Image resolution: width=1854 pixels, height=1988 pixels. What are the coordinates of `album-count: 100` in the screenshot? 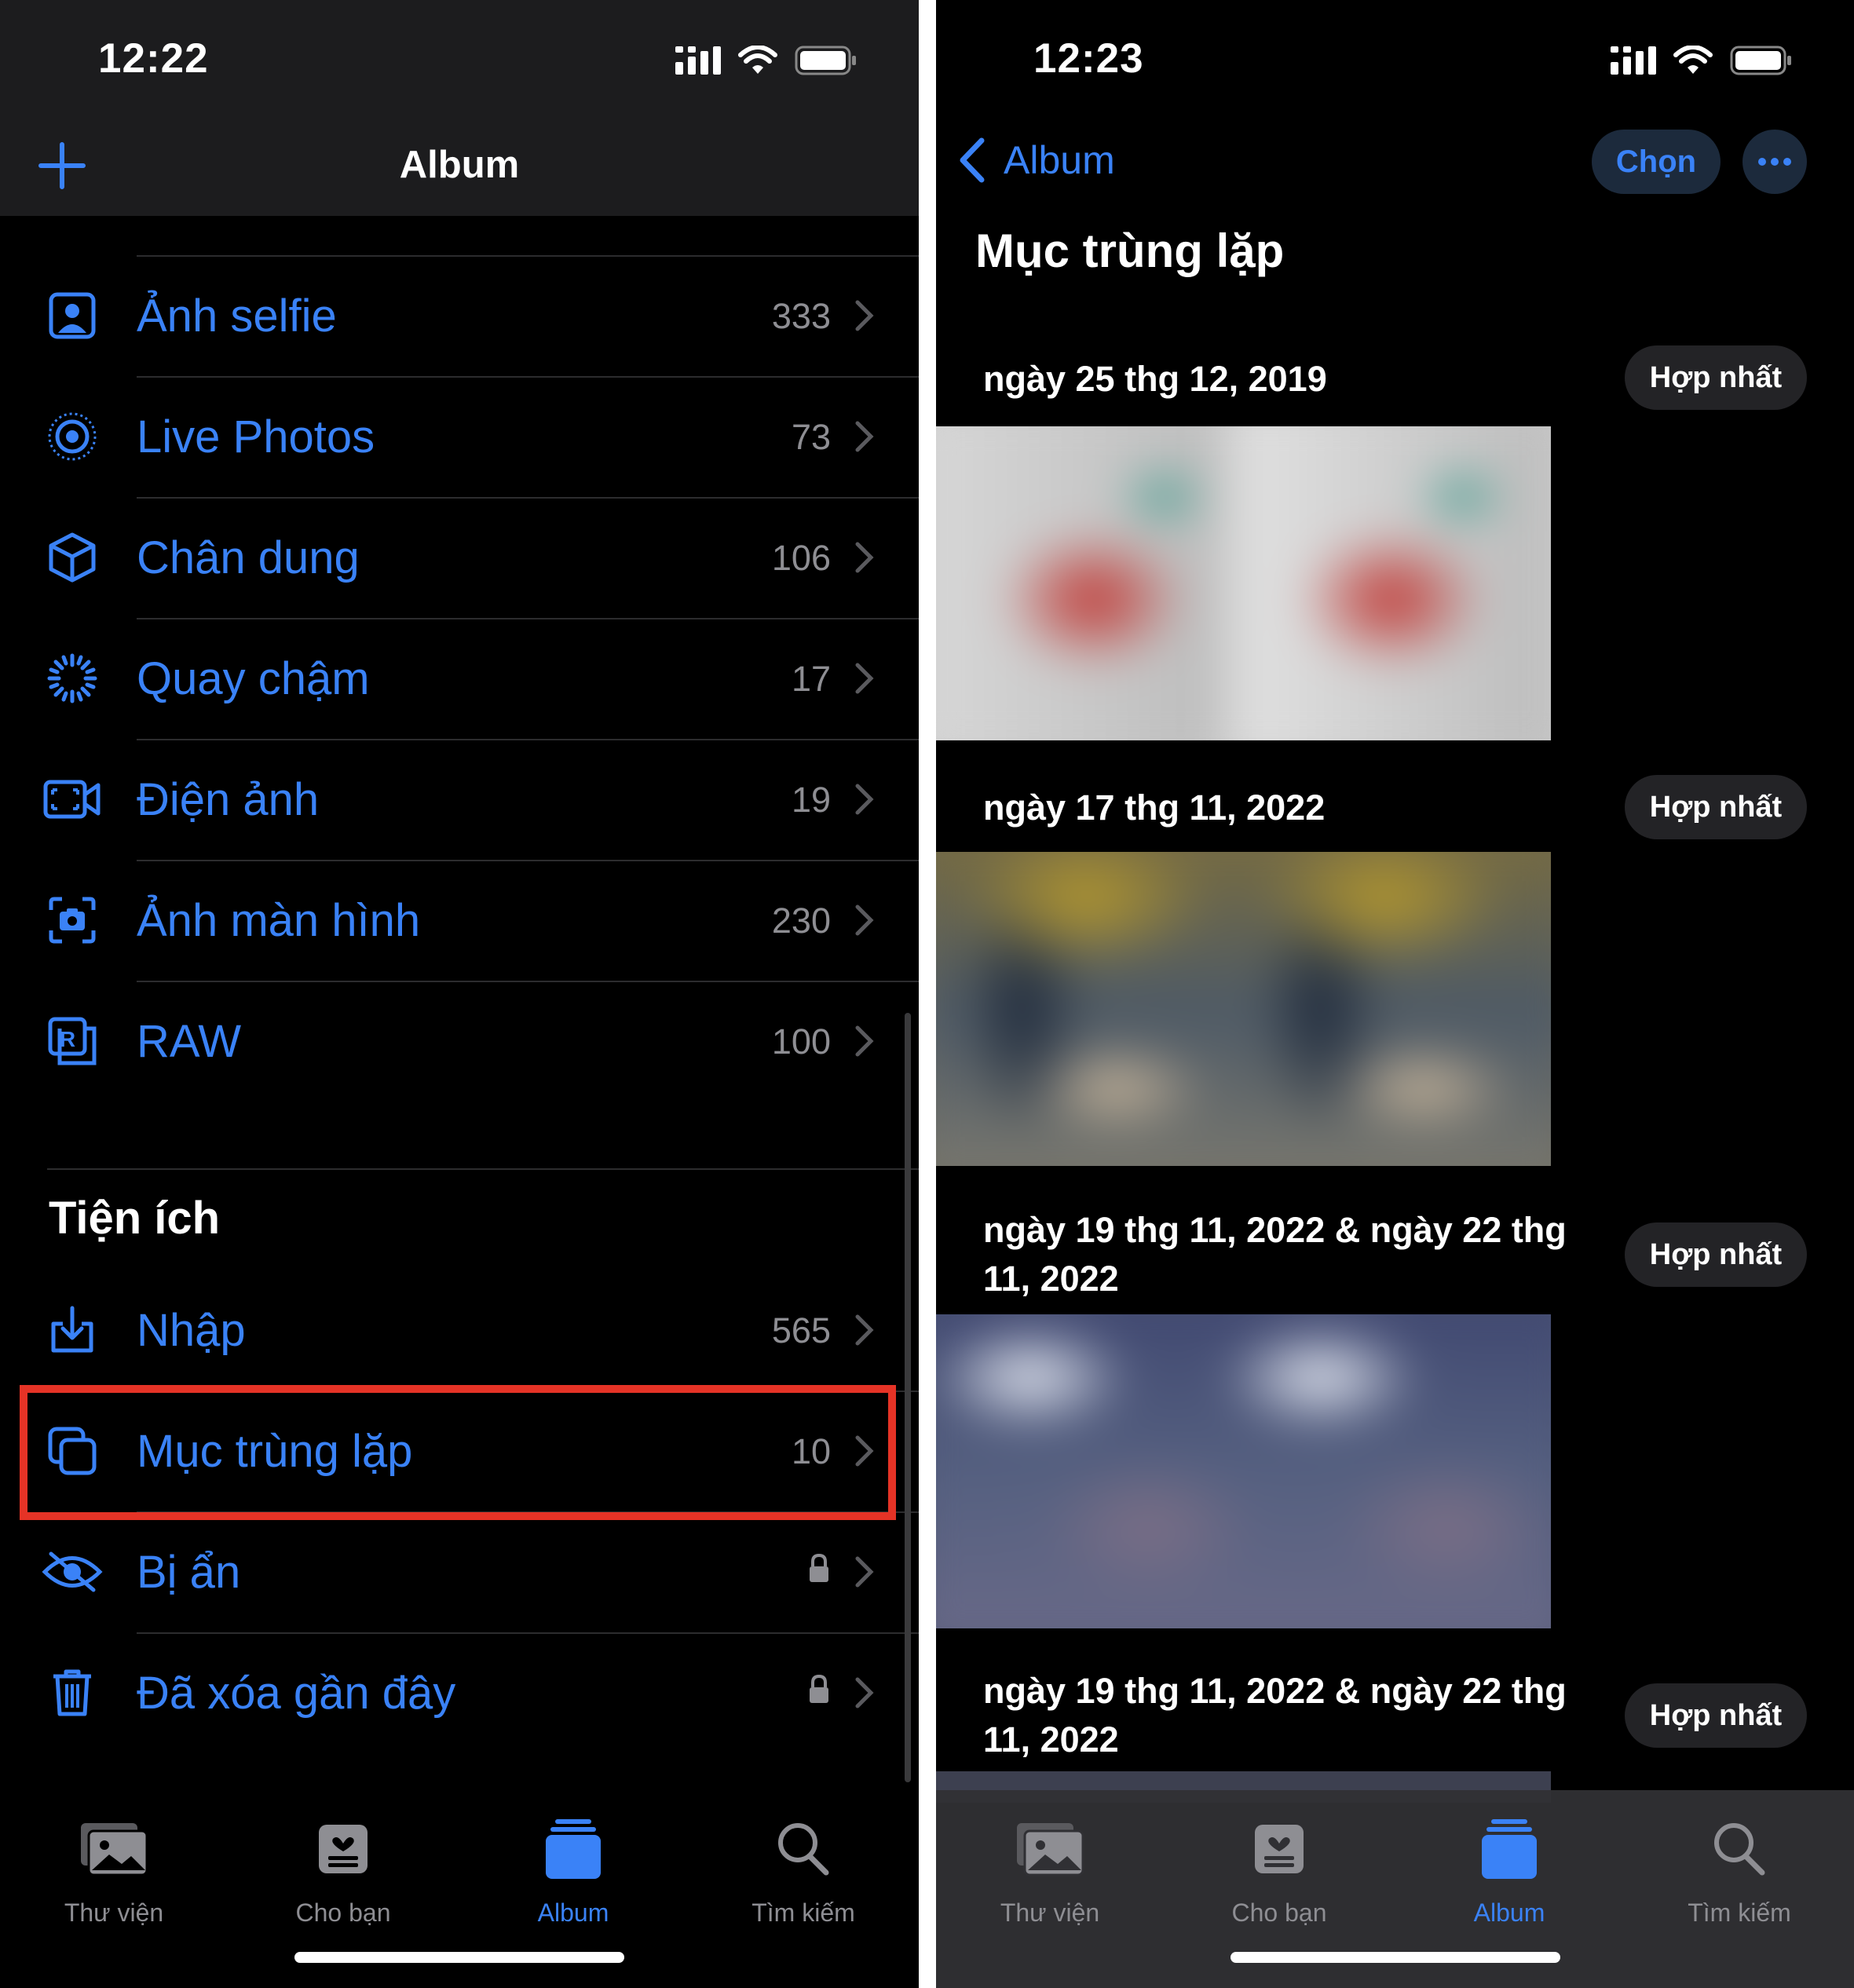 It's located at (801, 1041).